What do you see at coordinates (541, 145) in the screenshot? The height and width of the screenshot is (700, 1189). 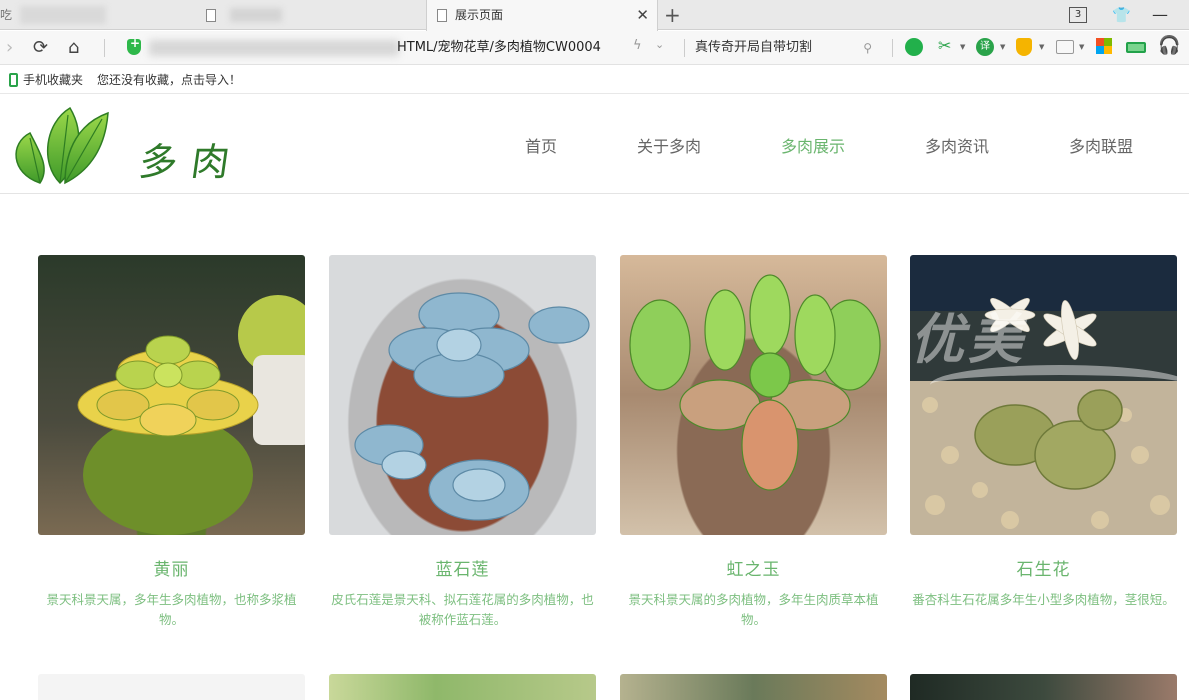 I see `nav-home: 首页` at bounding box center [541, 145].